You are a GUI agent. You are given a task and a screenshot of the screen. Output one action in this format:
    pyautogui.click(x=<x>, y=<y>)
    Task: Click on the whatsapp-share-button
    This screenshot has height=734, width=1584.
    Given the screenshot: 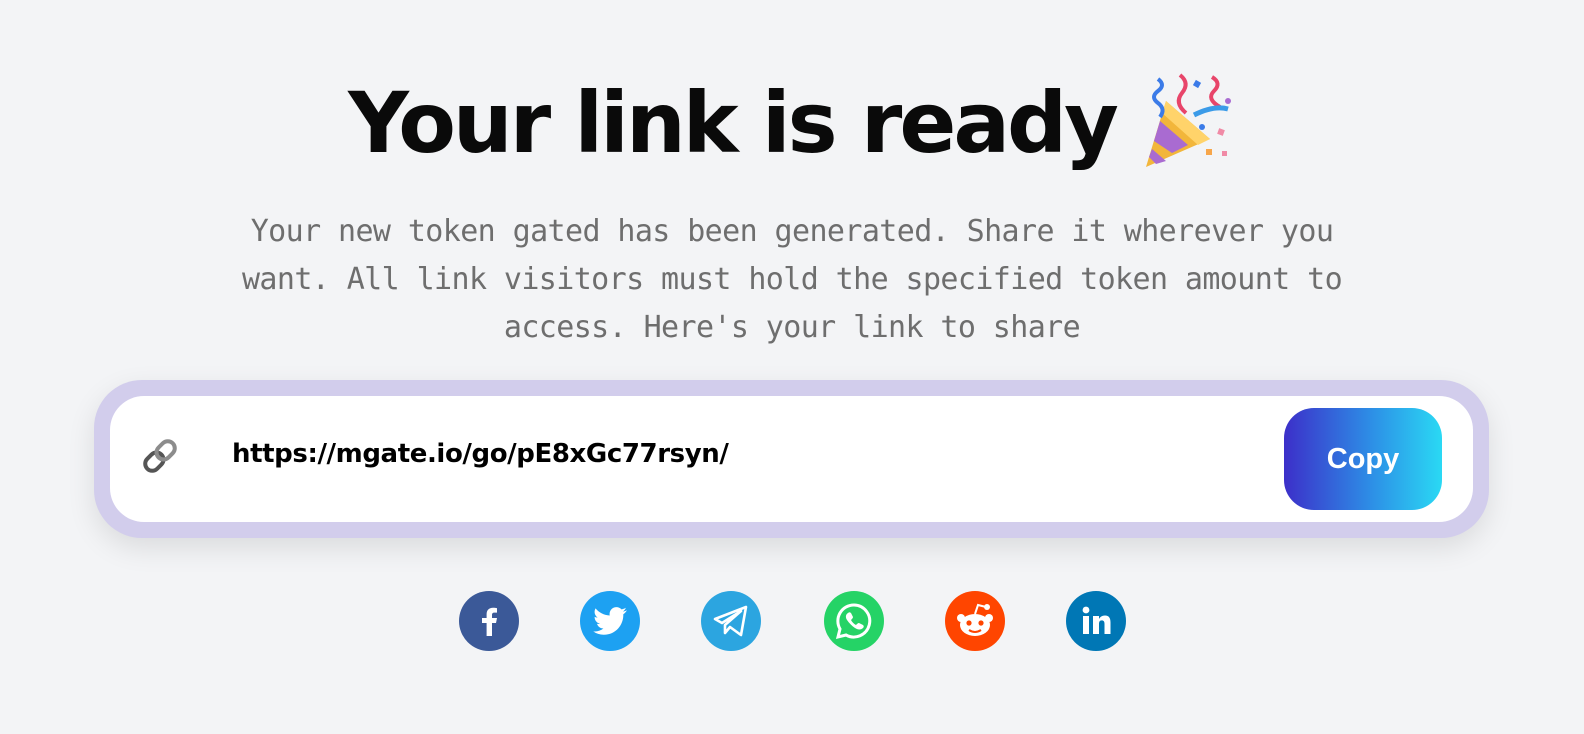 What is the action you would take?
    pyautogui.click(x=854, y=621)
    